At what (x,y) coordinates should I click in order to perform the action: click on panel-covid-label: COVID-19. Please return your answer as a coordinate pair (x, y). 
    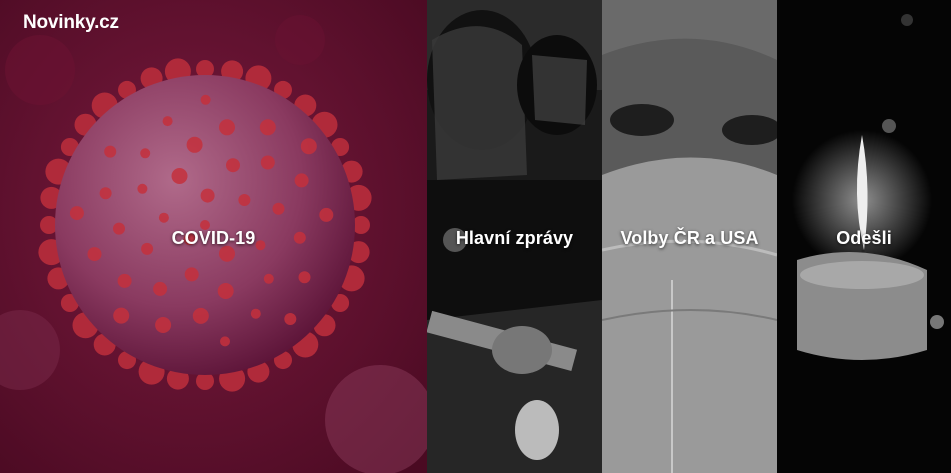
    Looking at the image, I should click on (213, 238).